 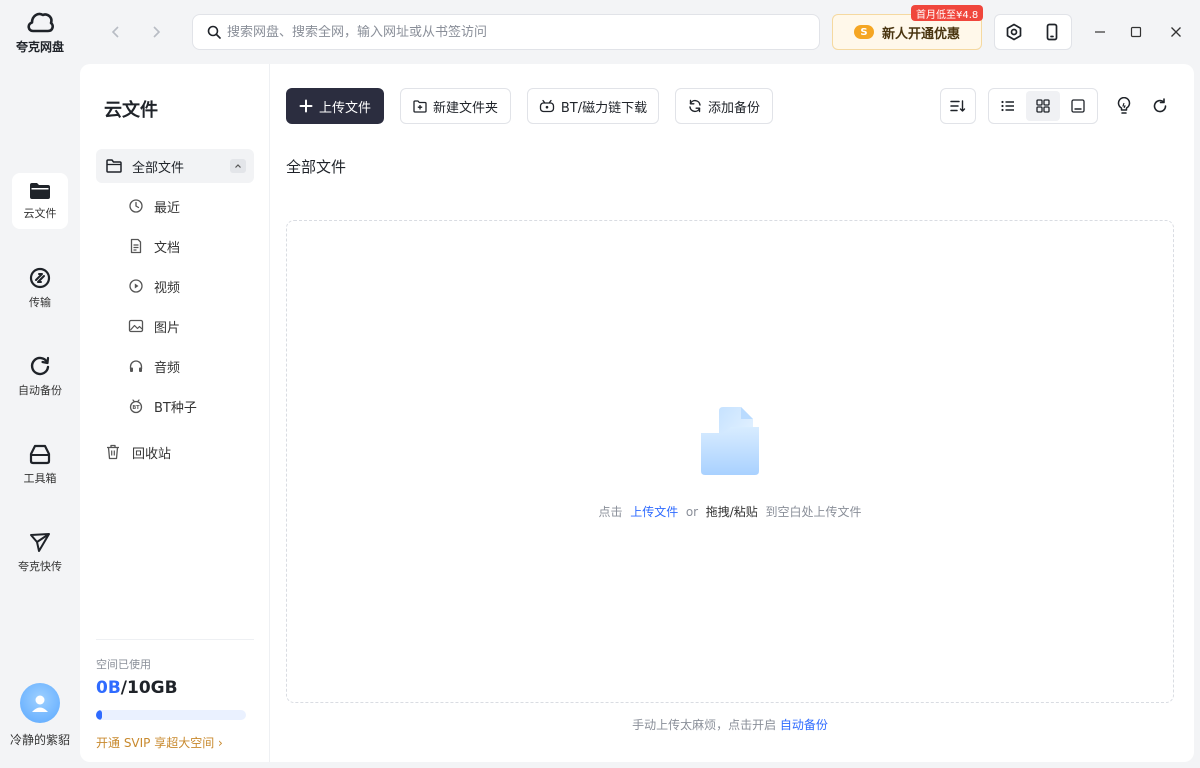 What do you see at coordinates (113, 452) in the screenshot?
I see `trash-icon` at bounding box center [113, 452].